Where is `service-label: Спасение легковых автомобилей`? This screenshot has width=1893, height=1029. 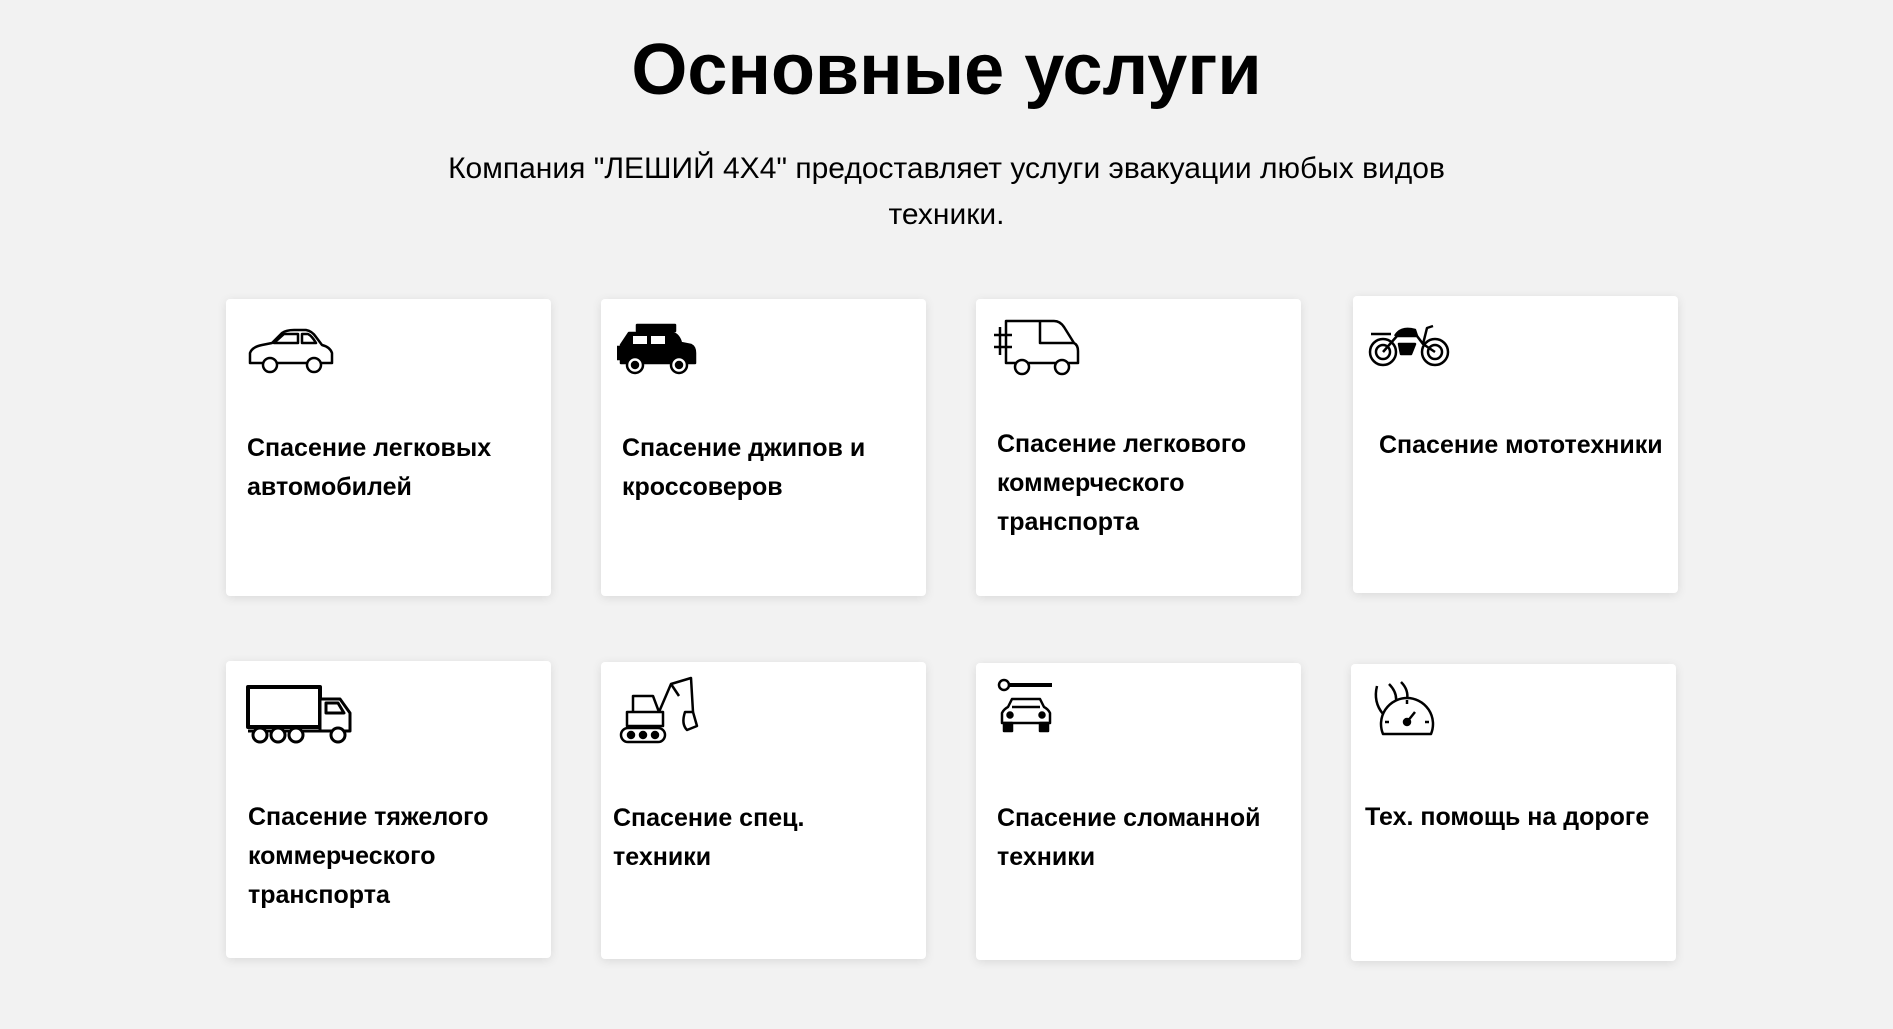
service-label: Спасение легковых автомобилей is located at coordinates (369, 467).